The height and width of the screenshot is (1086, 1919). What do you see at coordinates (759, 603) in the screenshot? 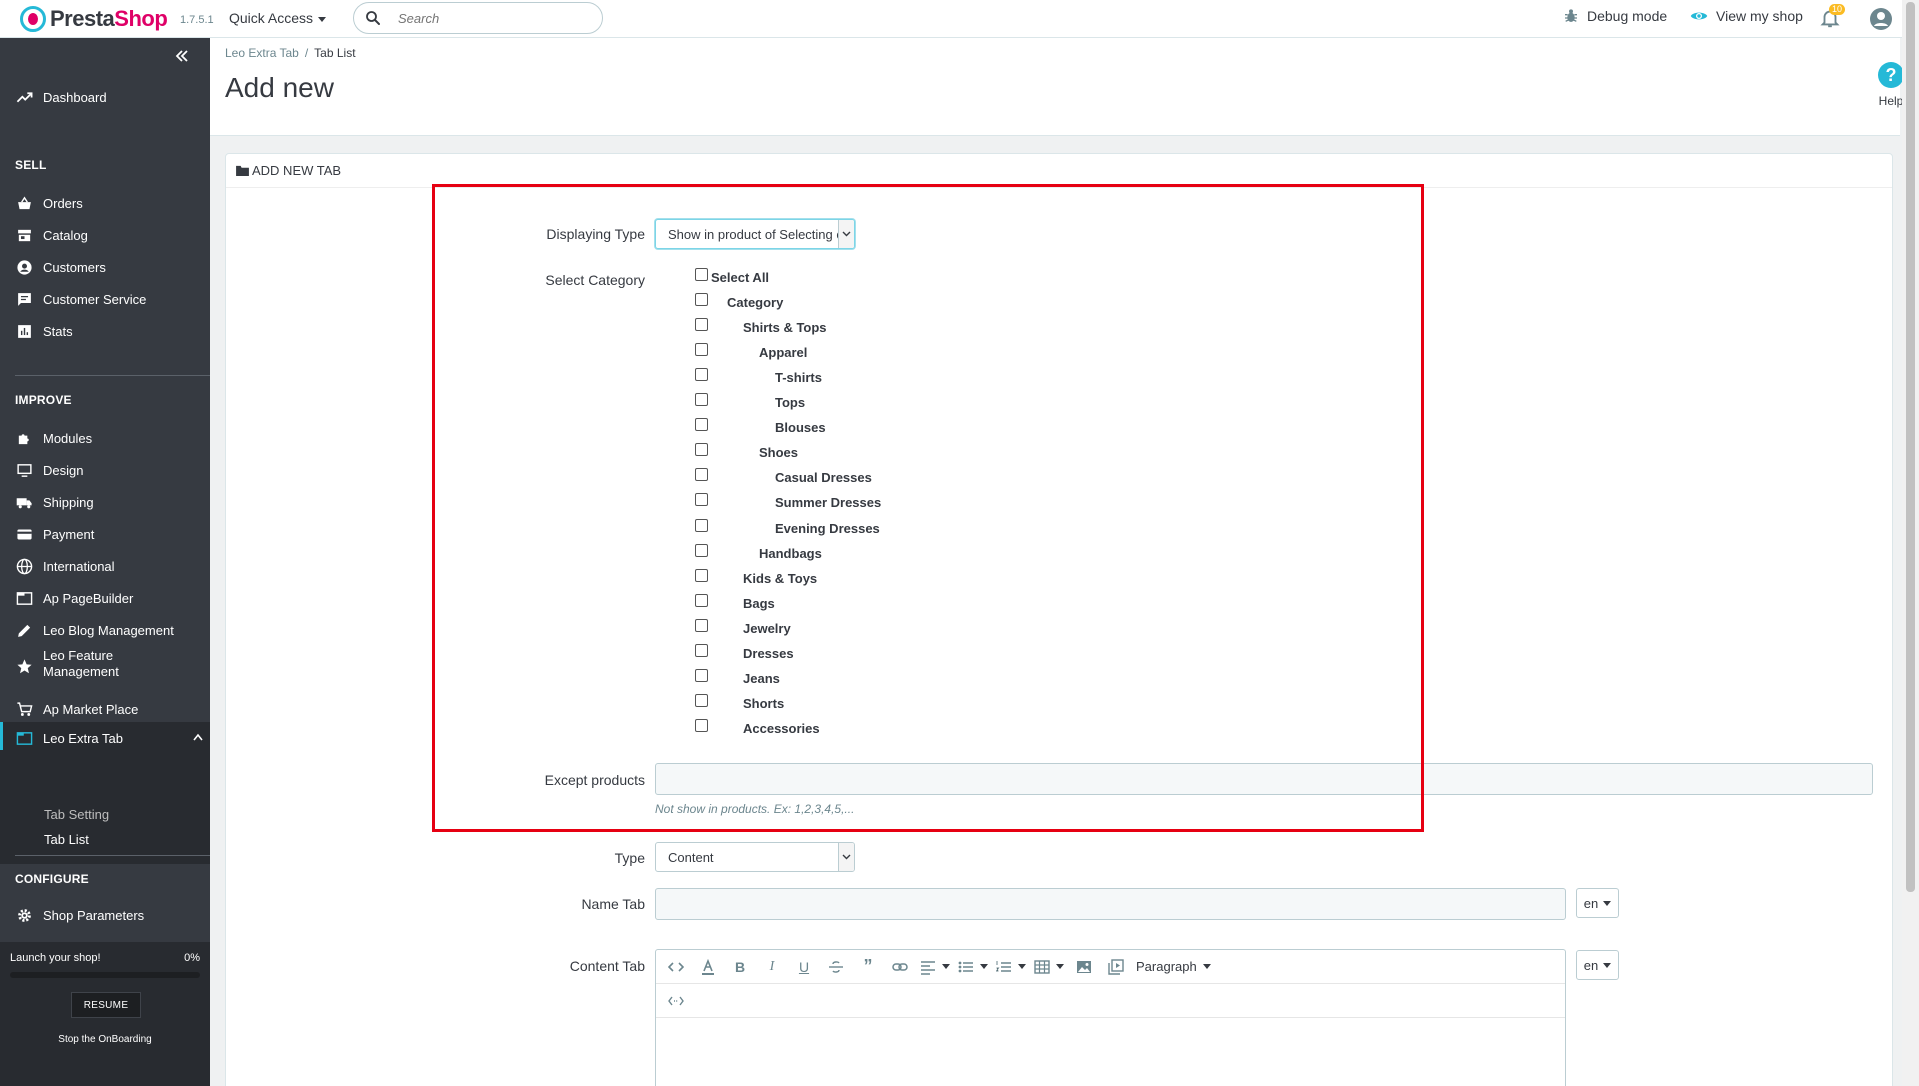
I see `category-label: Bags` at bounding box center [759, 603].